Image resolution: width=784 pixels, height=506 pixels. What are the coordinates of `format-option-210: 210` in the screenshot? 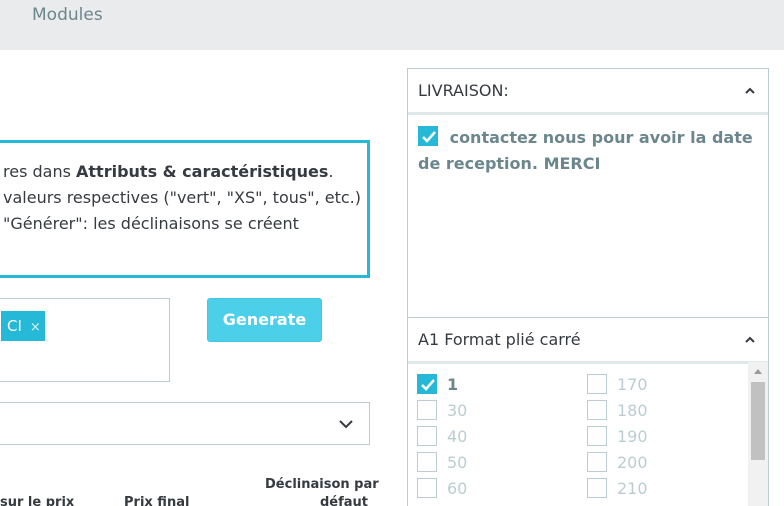 It's located at (617, 488).